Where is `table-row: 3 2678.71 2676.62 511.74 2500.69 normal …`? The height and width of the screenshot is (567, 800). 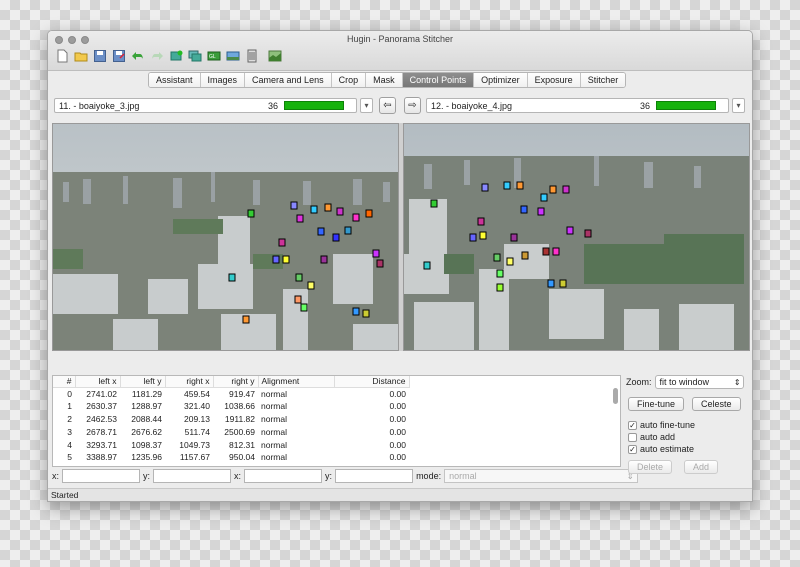 table-row: 3 2678.71 2676.62 511.74 2500.69 normal … is located at coordinates (231, 431).